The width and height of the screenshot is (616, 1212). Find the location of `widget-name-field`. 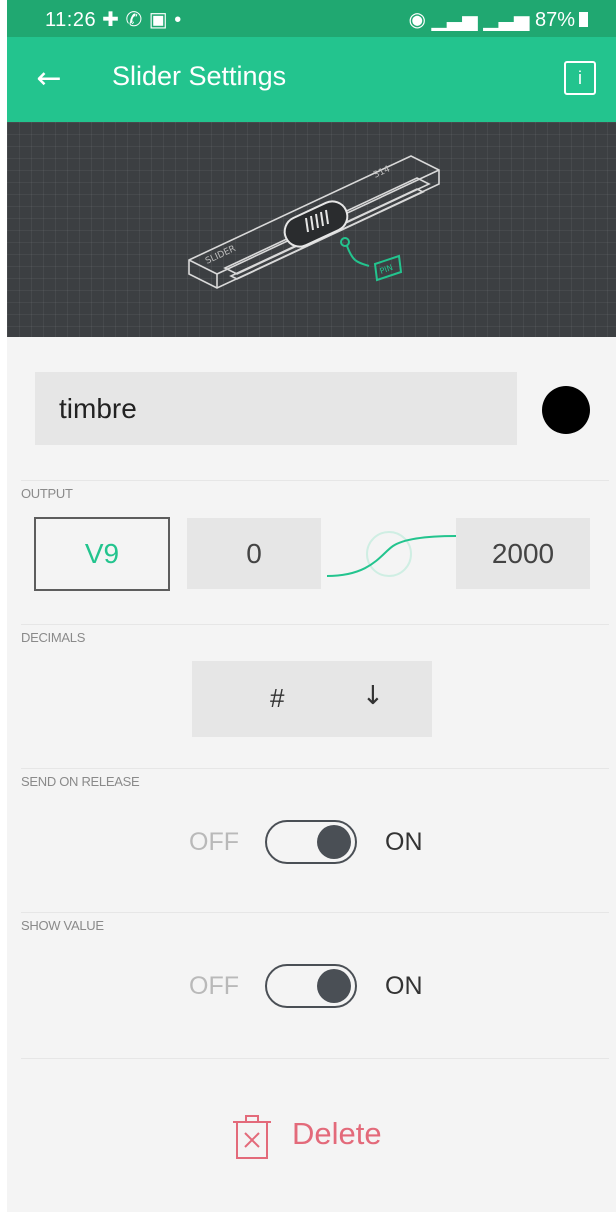

widget-name-field is located at coordinates (276, 408).